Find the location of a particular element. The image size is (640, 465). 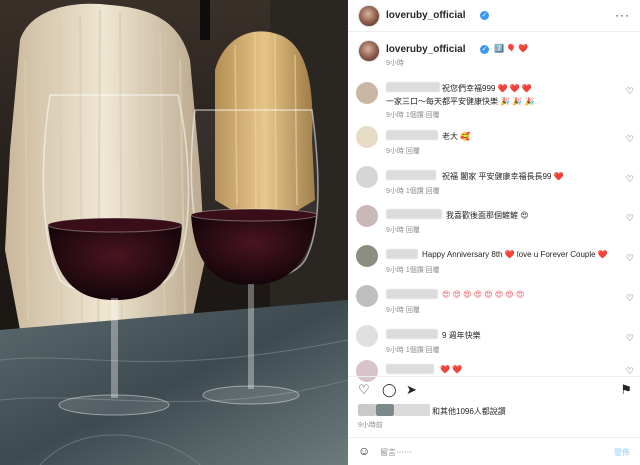

post-header: loveruby_official ✓ ··· is located at coordinates (494, 16).